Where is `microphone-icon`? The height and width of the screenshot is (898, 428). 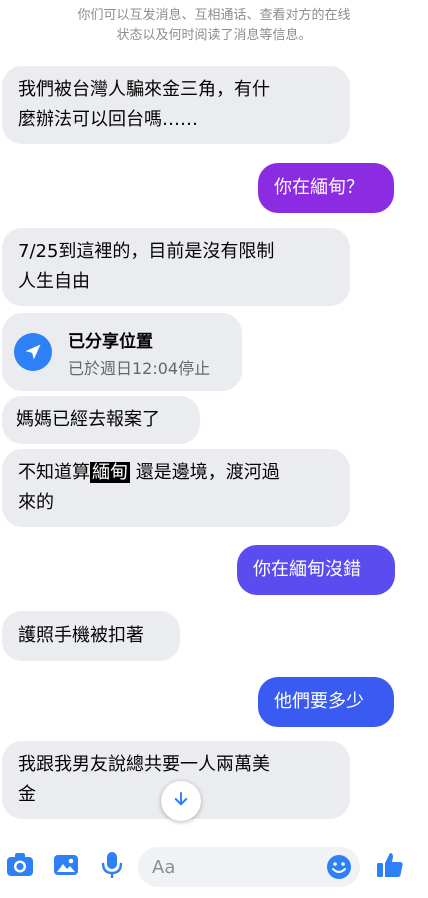
microphone-icon is located at coordinates (112, 867).